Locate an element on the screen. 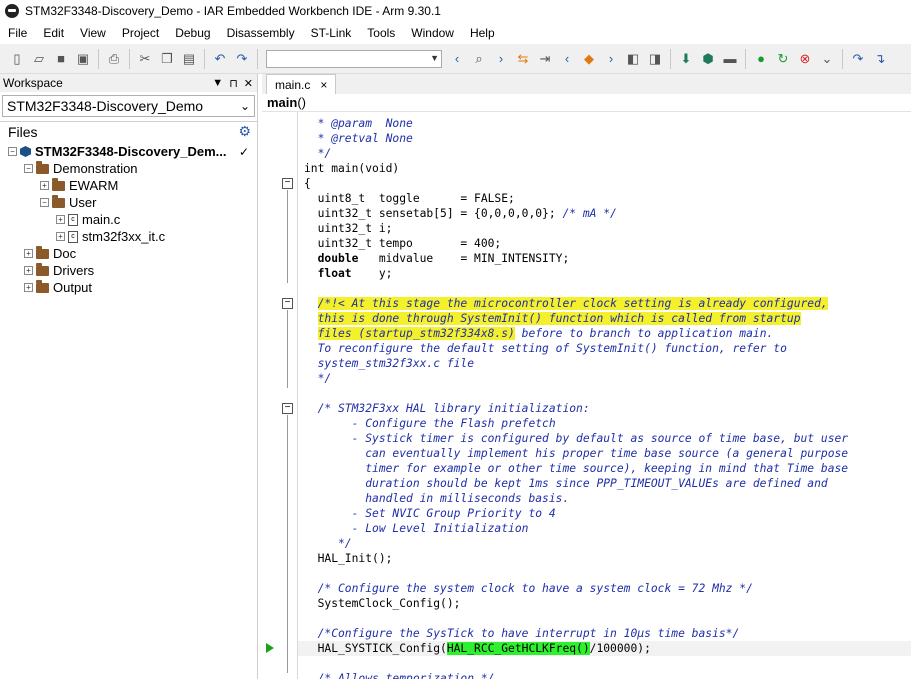 This screenshot has width=911, height=679. print-icon: ⎙ is located at coordinates (114, 59).